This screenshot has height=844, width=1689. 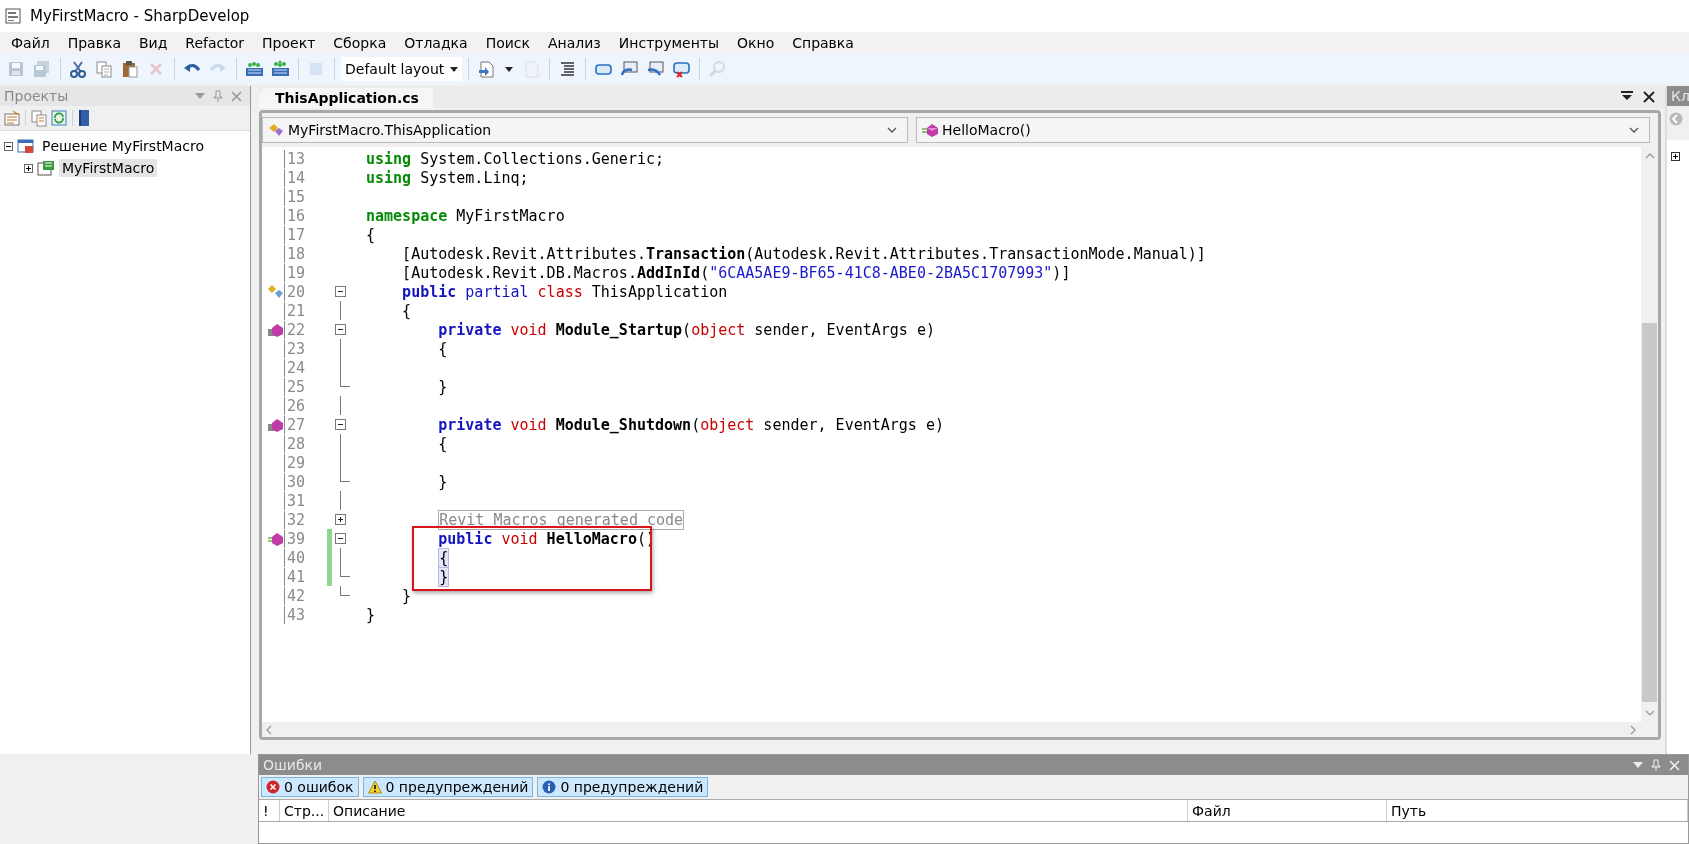 What do you see at coordinates (296, 481) in the screenshot?
I see `line-number: 30` at bounding box center [296, 481].